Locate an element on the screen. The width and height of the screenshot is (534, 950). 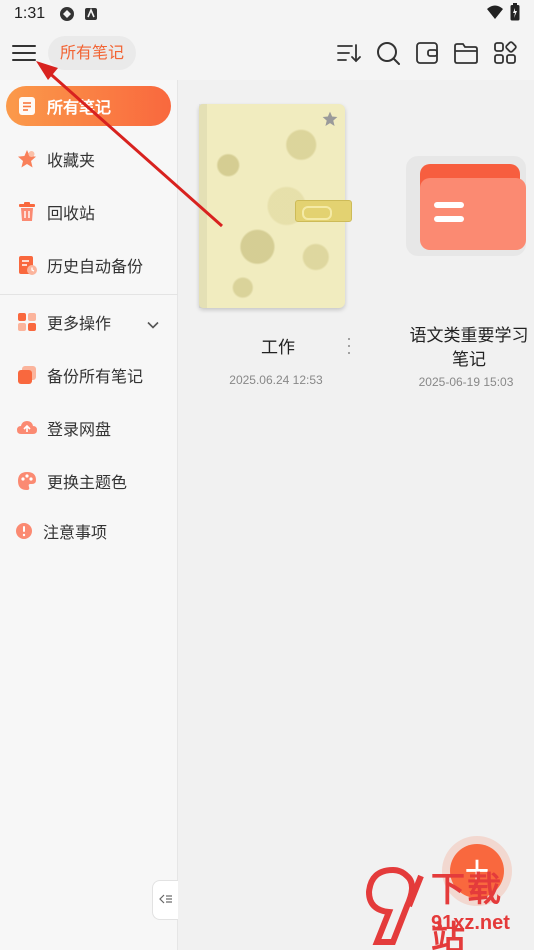
note-title: 工作 is located at coordinates (278, 348).